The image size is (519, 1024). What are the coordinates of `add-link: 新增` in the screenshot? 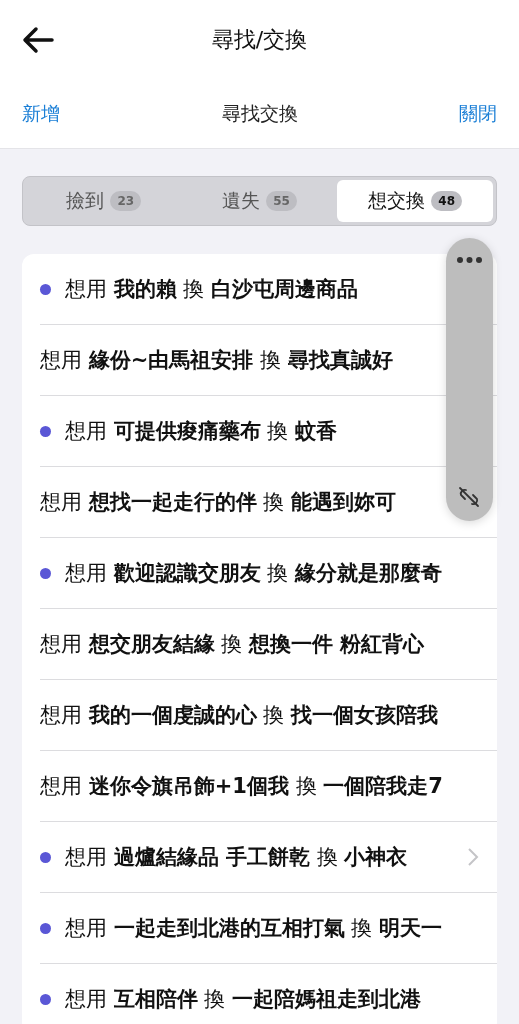 It's located at (41, 114).